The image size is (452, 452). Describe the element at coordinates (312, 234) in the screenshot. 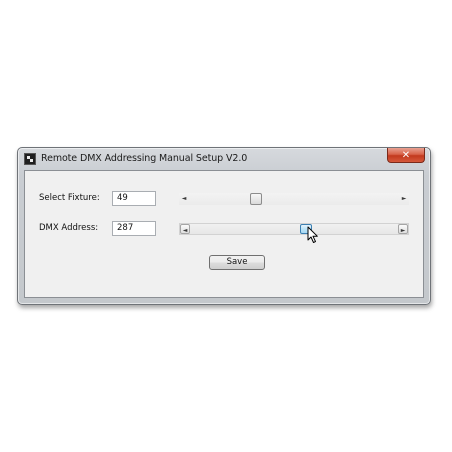

I see `mouse-pointer-icon` at that location.